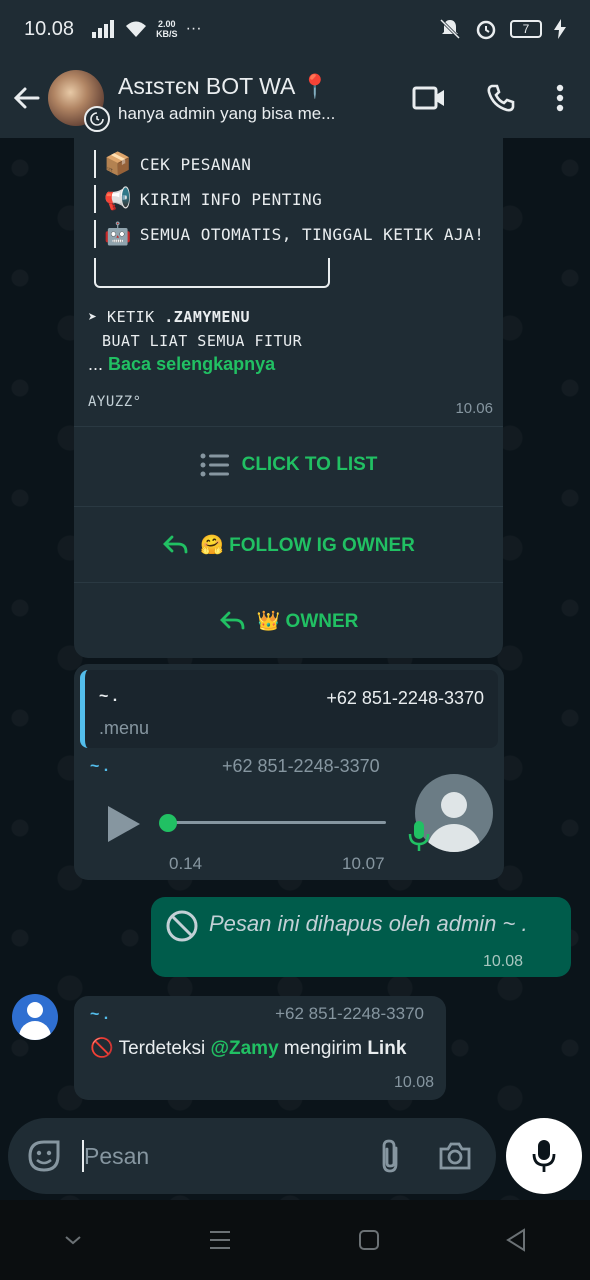 The height and width of the screenshot is (1280, 590). What do you see at coordinates (502, 961) in the screenshot?
I see `deleted-time: 10.08` at bounding box center [502, 961].